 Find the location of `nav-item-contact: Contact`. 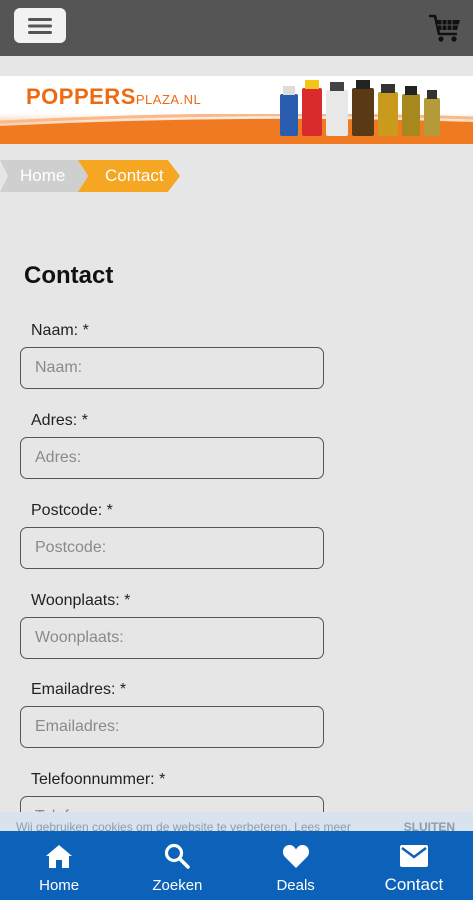

nav-item-contact: Contact is located at coordinates (414, 865).